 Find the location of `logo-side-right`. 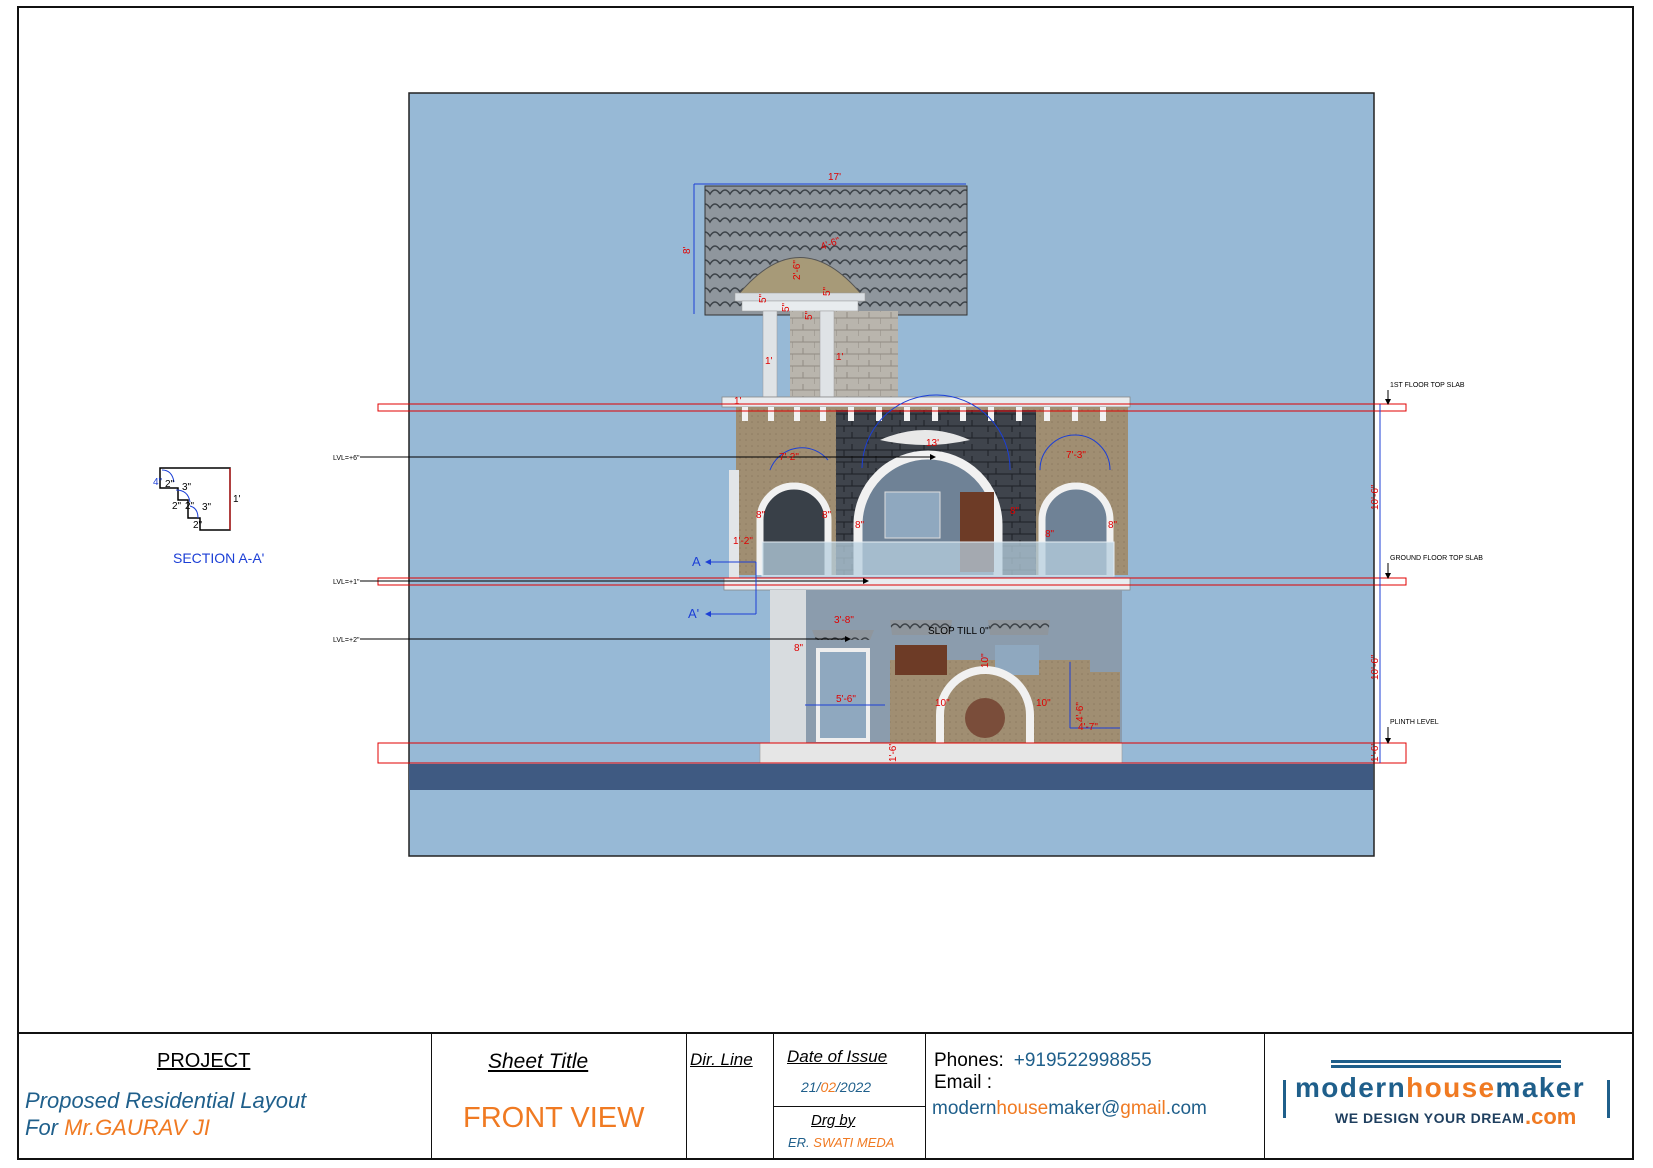

logo-side-right is located at coordinates (1608, 1099).